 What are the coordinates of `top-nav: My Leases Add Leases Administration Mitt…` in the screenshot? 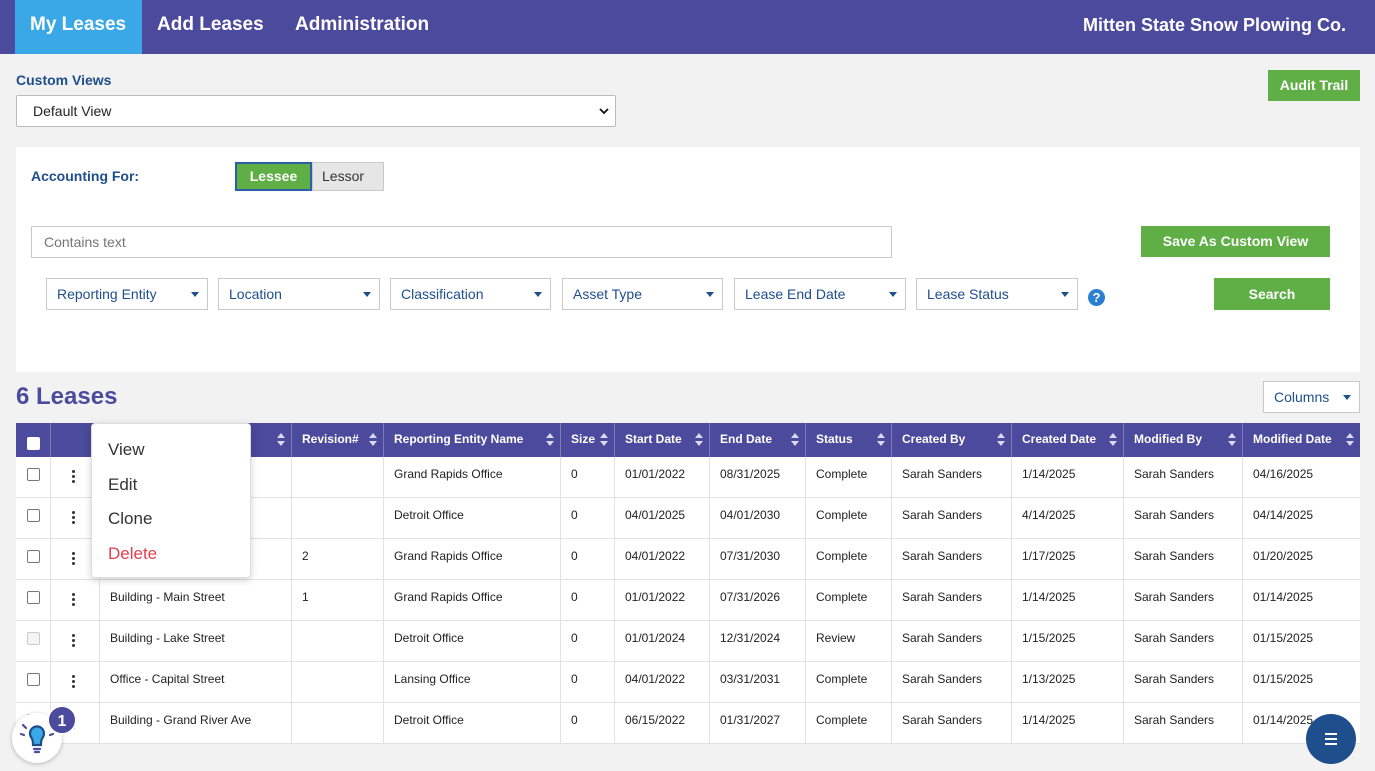 It's located at (687, 27).